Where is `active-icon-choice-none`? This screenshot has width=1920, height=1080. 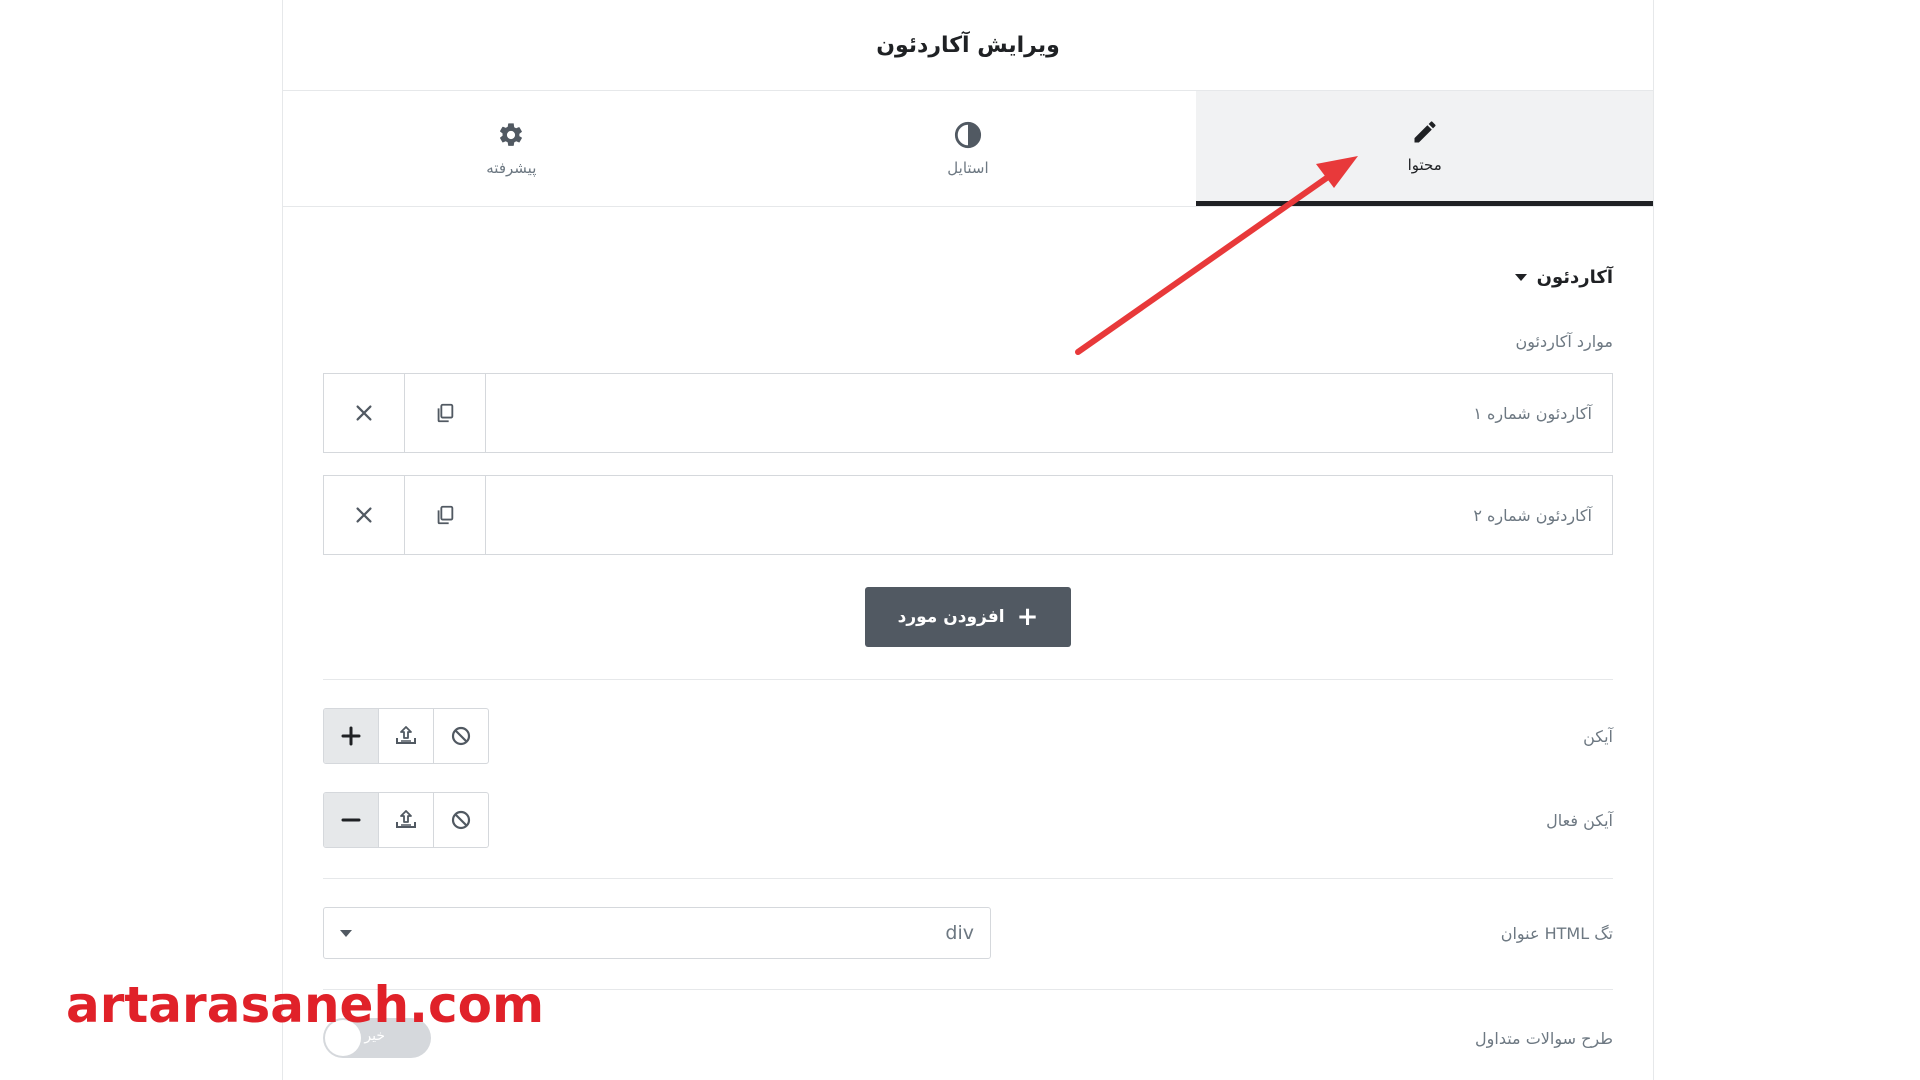
active-icon-choice-none is located at coordinates (461, 820).